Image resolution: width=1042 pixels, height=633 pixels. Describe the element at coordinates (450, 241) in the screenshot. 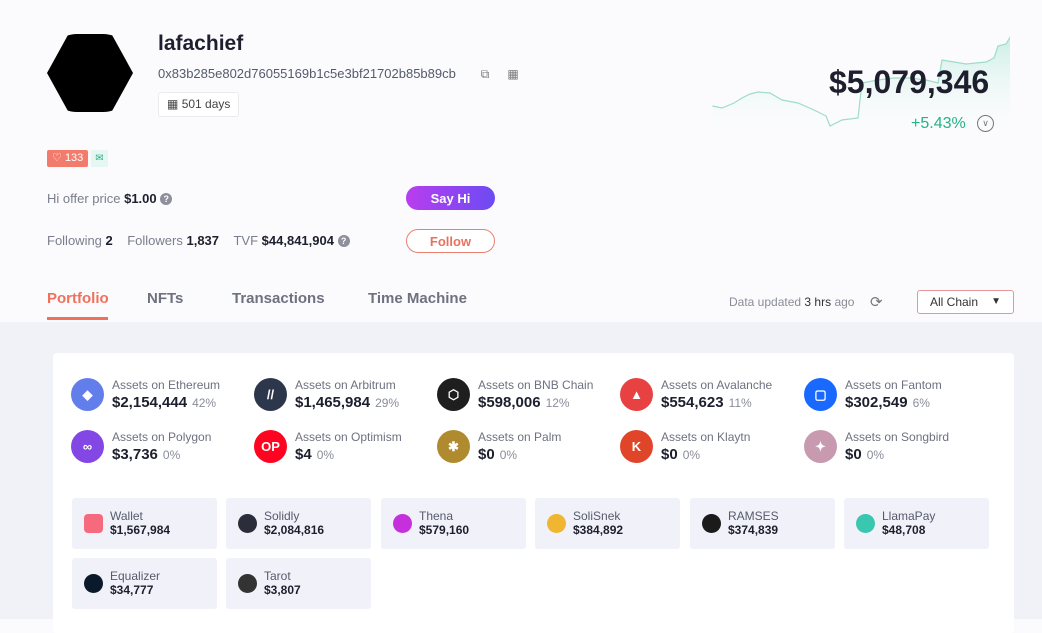

I see `follow-button: Follow` at that location.